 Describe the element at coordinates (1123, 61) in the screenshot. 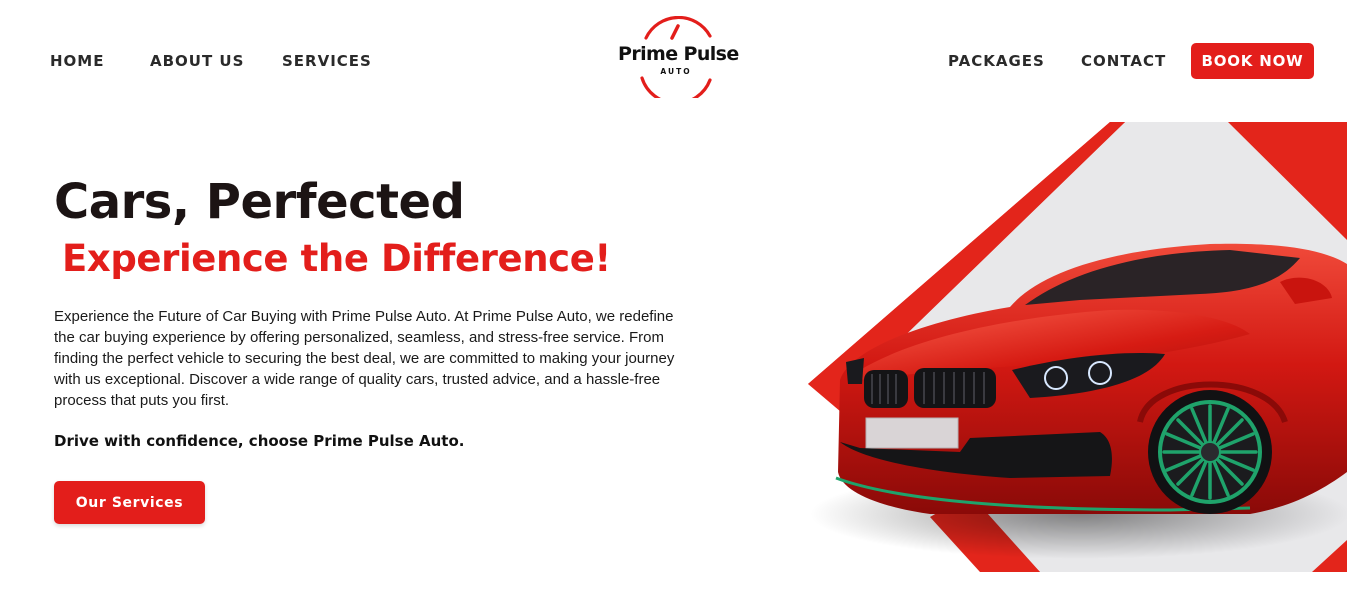

I see `nav-contact-link: CONTACT` at that location.